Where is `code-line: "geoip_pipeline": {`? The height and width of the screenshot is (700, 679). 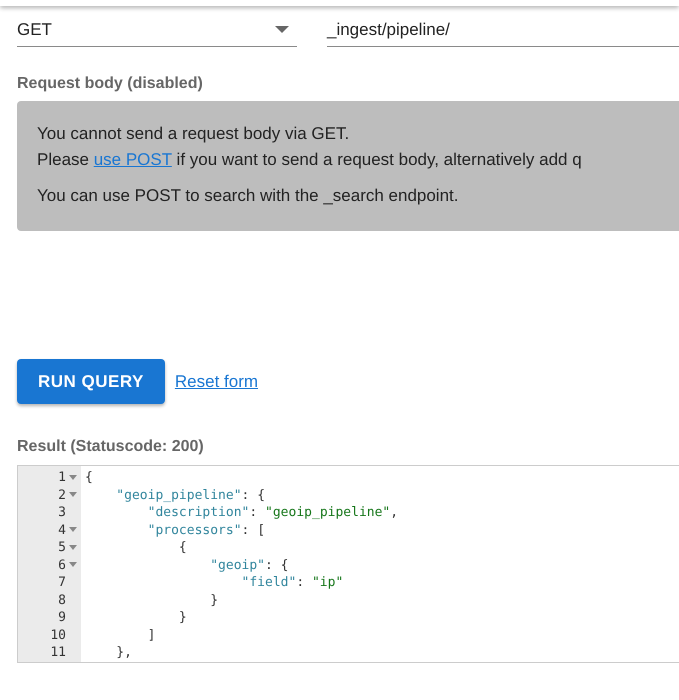 code-line: "geoip_pipeline": { is located at coordinates (190, 495).